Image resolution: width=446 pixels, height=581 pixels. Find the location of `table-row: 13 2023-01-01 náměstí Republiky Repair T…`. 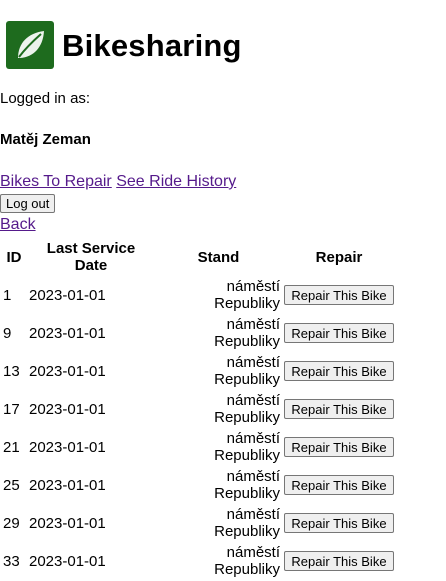

table-row: 13 2023-01-01 náměstí Republiky Repair T… is located at coordinates (198, 371).